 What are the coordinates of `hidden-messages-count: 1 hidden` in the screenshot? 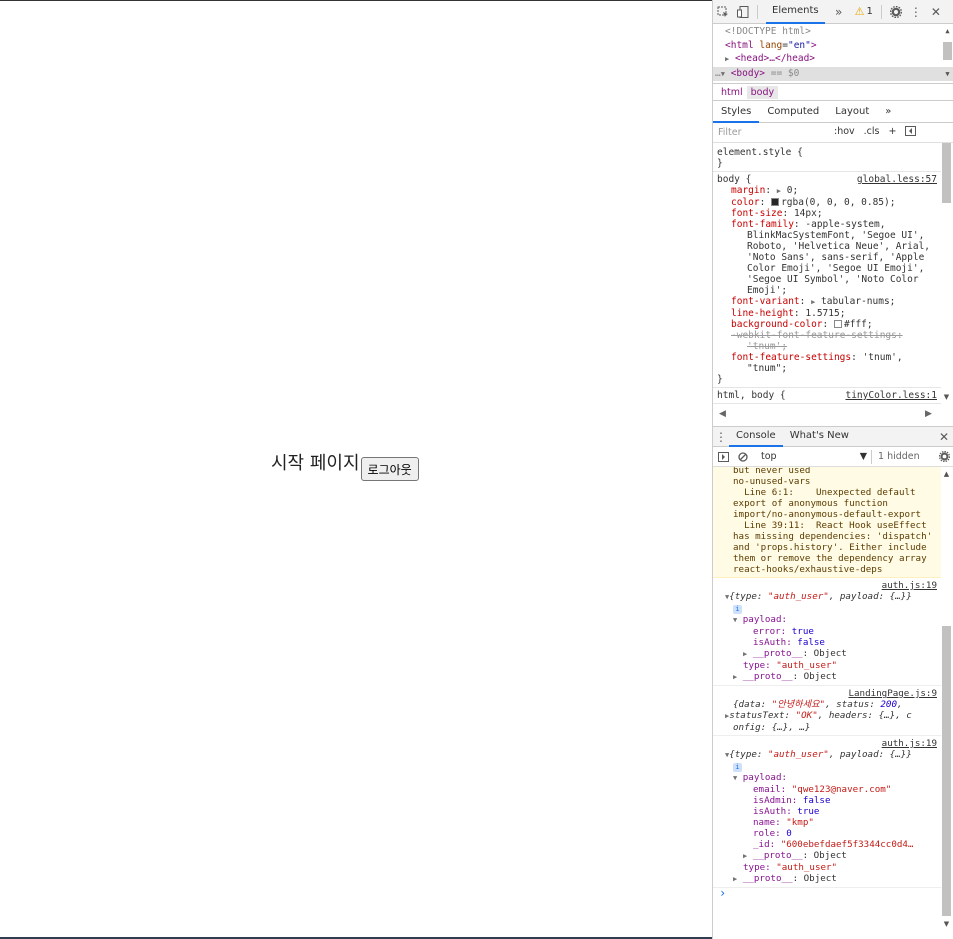 It's located at (899, 456).